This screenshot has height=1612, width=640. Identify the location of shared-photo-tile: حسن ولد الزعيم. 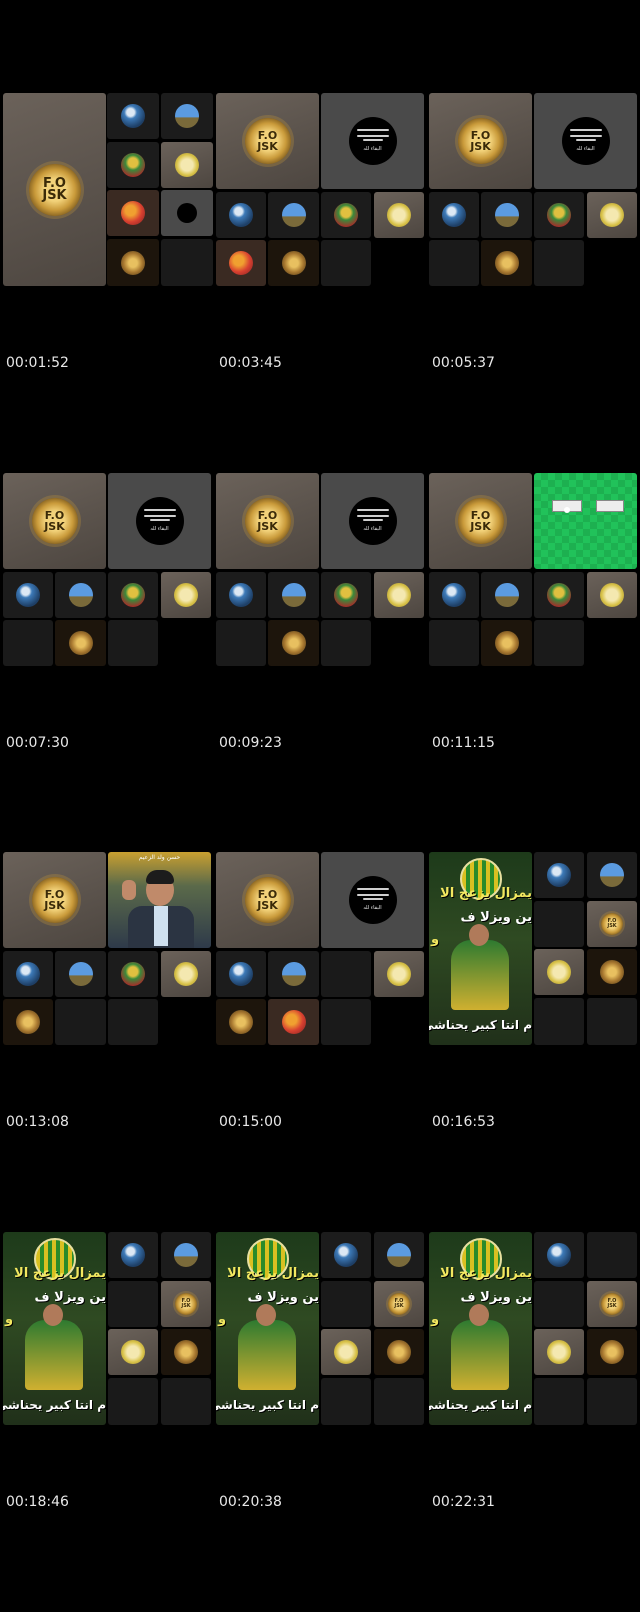
(159, 900).